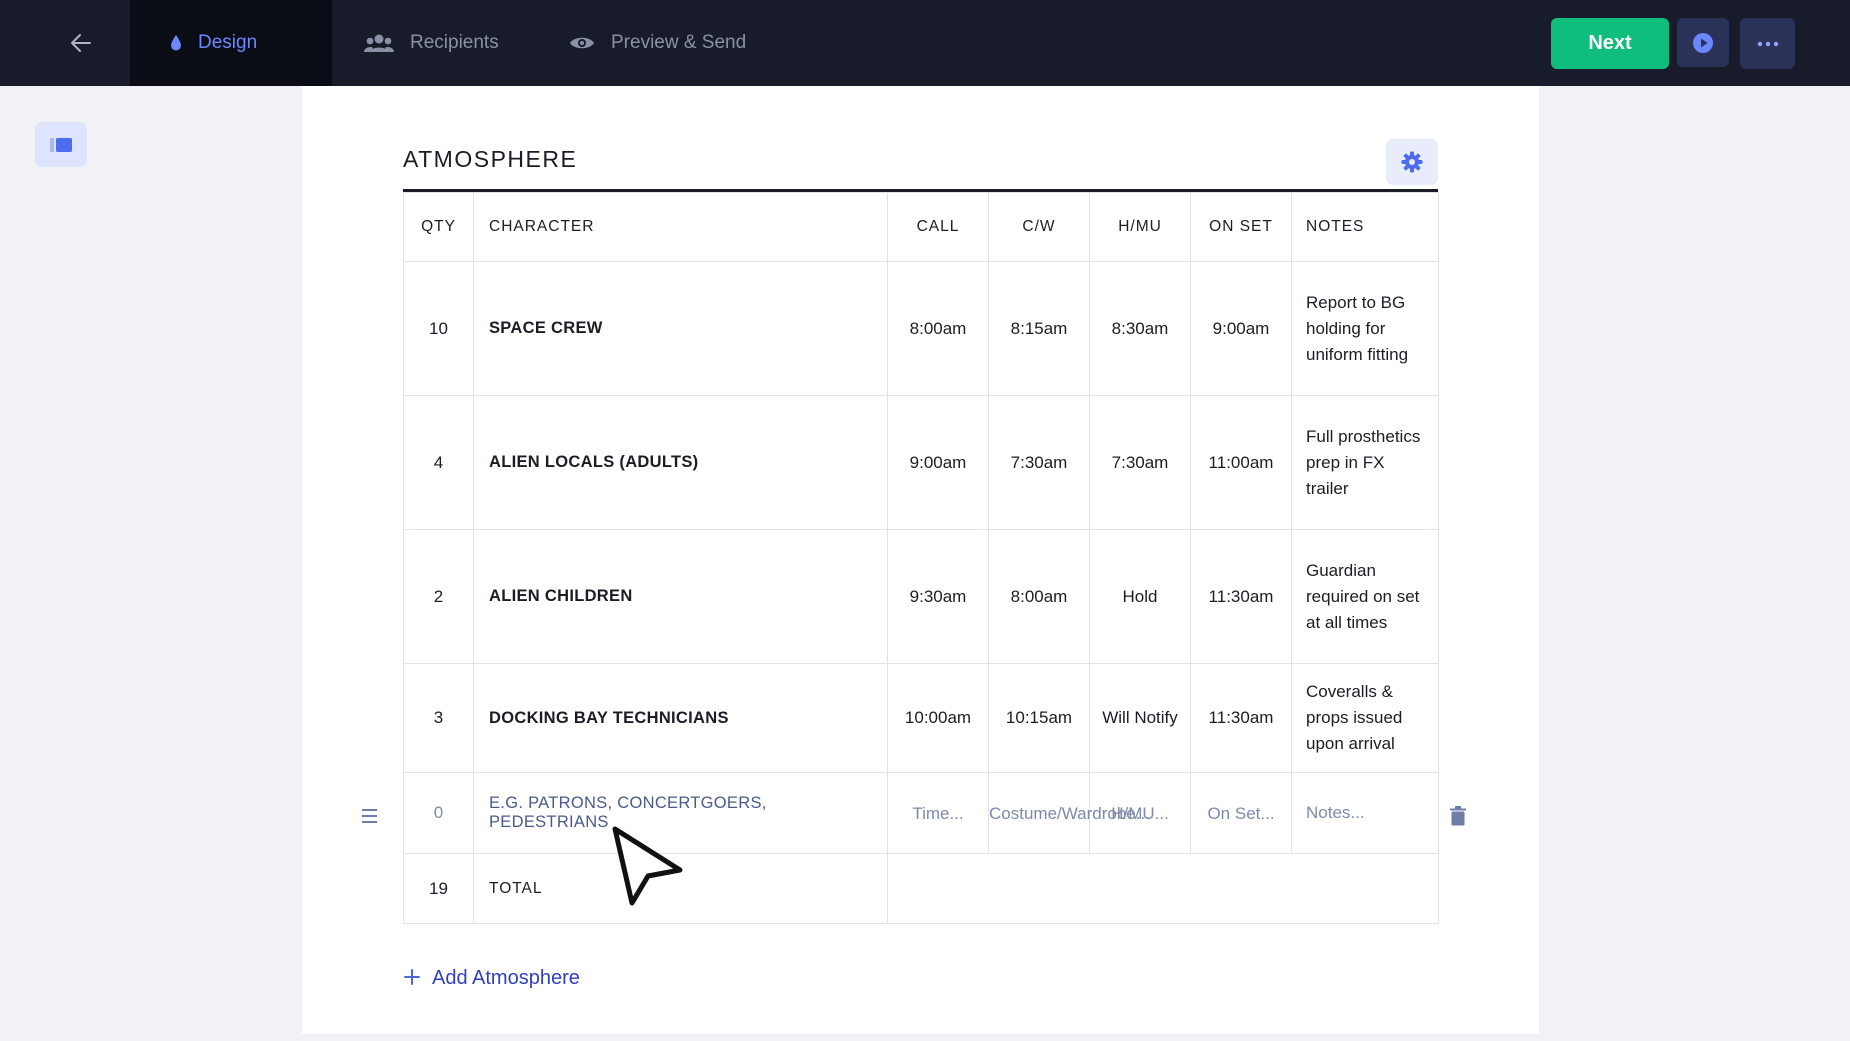 The image size is (1850, 1041). I want to click on total-label: TOTAL, so click(680, 888).